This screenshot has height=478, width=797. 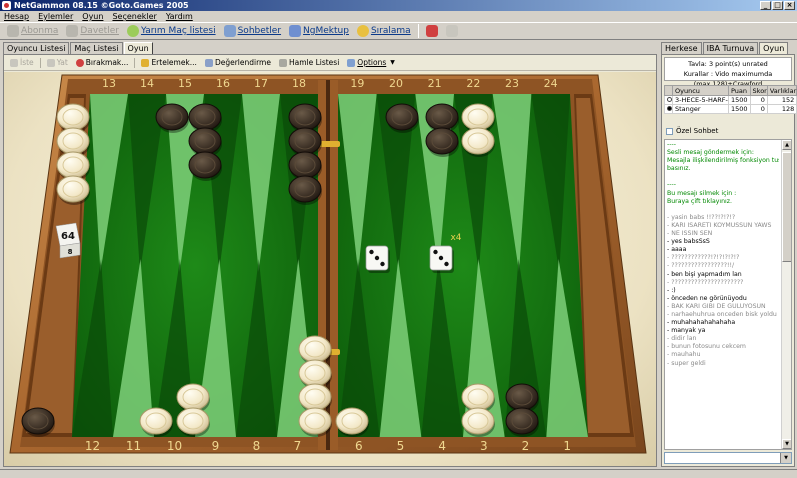 I want to click on point-label: 7, so click(x=298, y=446).